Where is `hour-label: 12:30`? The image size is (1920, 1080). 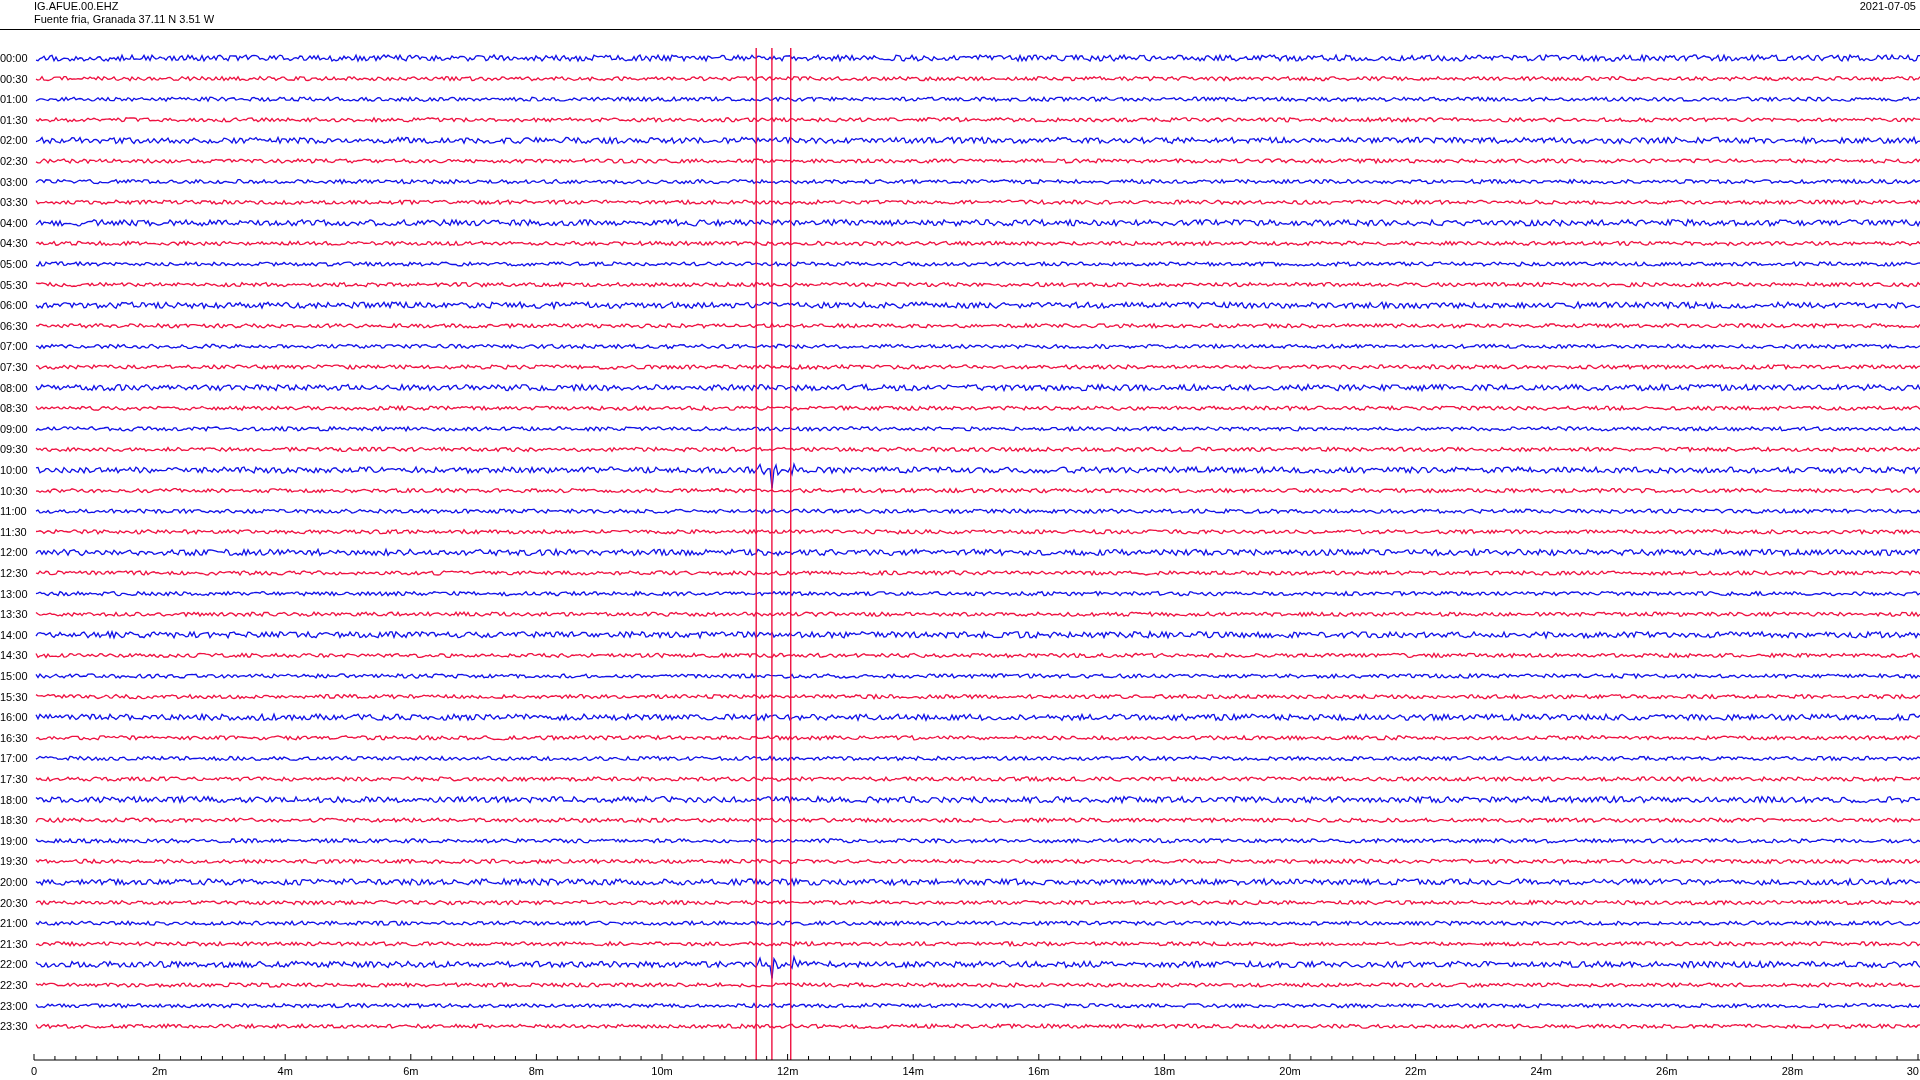
hour-label: 12:30 is located at coordinates (14, 573).